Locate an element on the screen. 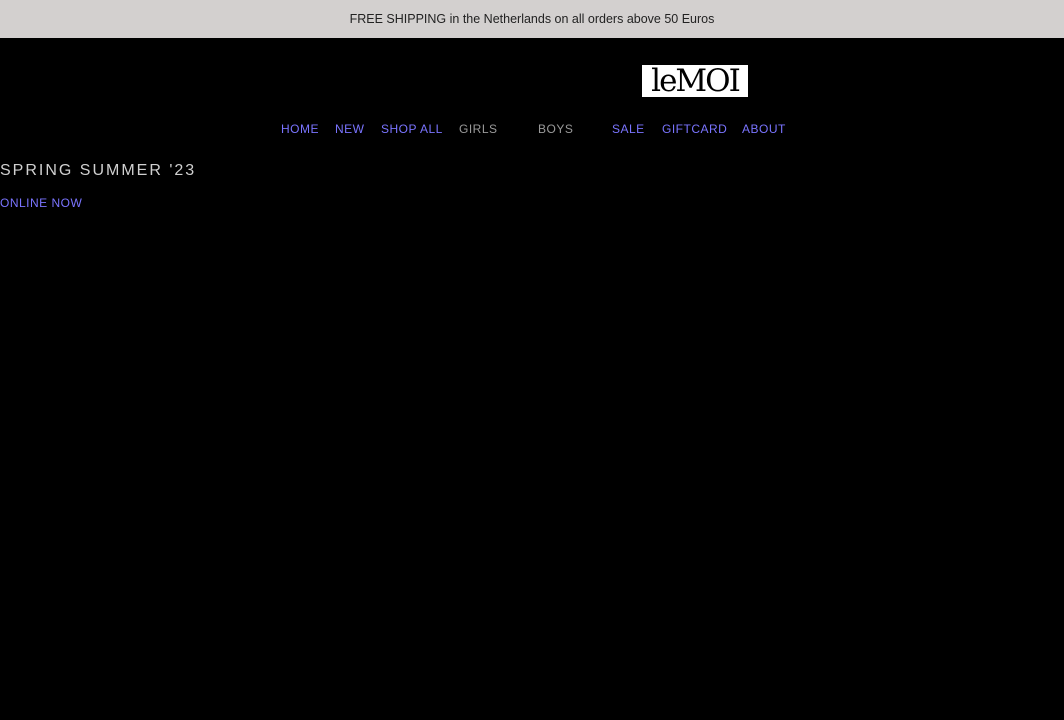 Image resolution: width=1064 pixels, height=720 pixels. nav-about: ABOUT is located at coordinates (764, 129).